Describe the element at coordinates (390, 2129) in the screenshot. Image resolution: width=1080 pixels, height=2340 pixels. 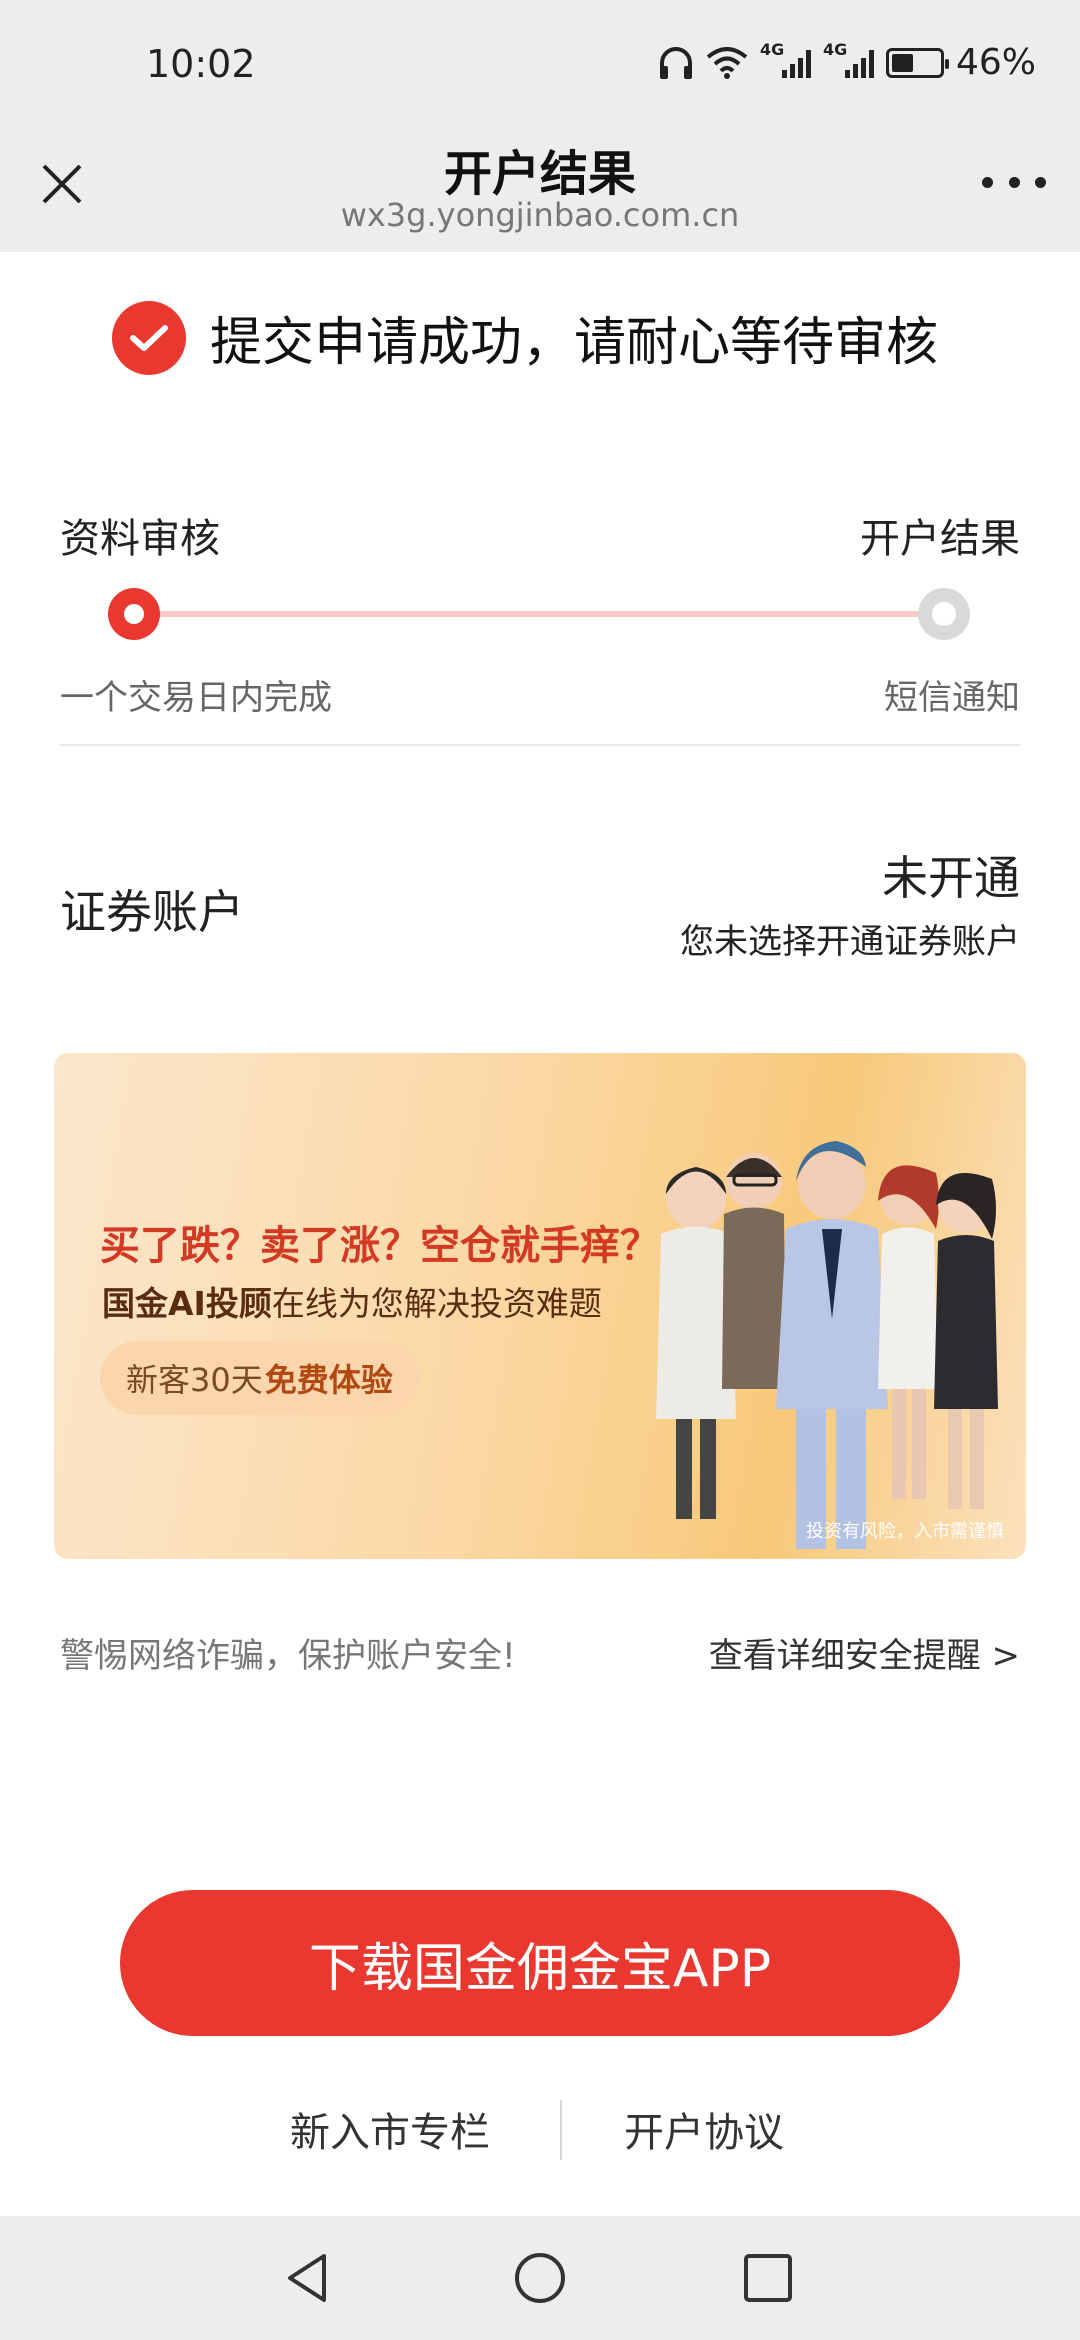
I see `new-investor-column-link: 新入市专栏` at that location.